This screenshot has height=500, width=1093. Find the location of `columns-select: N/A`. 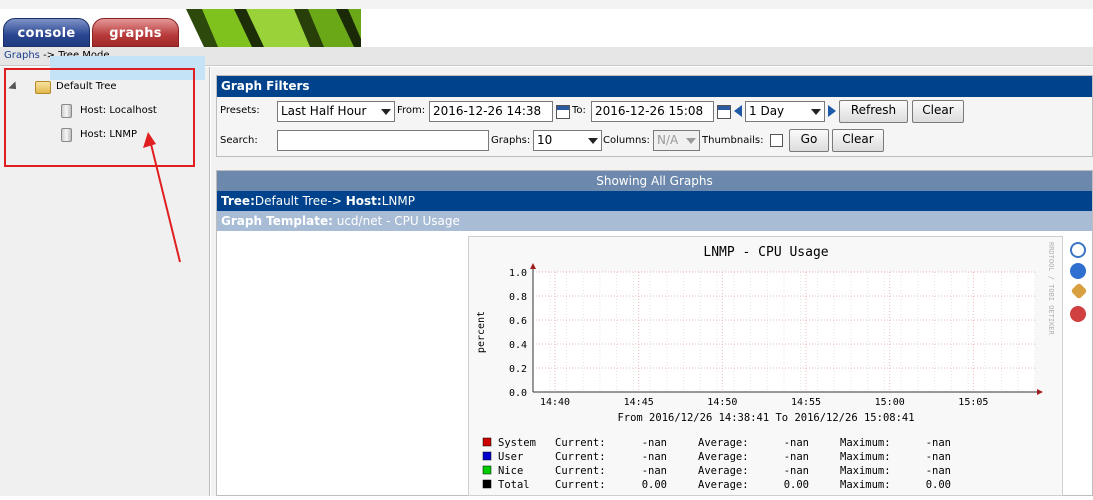

columns-select: N/A is located at coordinates (676, 140).